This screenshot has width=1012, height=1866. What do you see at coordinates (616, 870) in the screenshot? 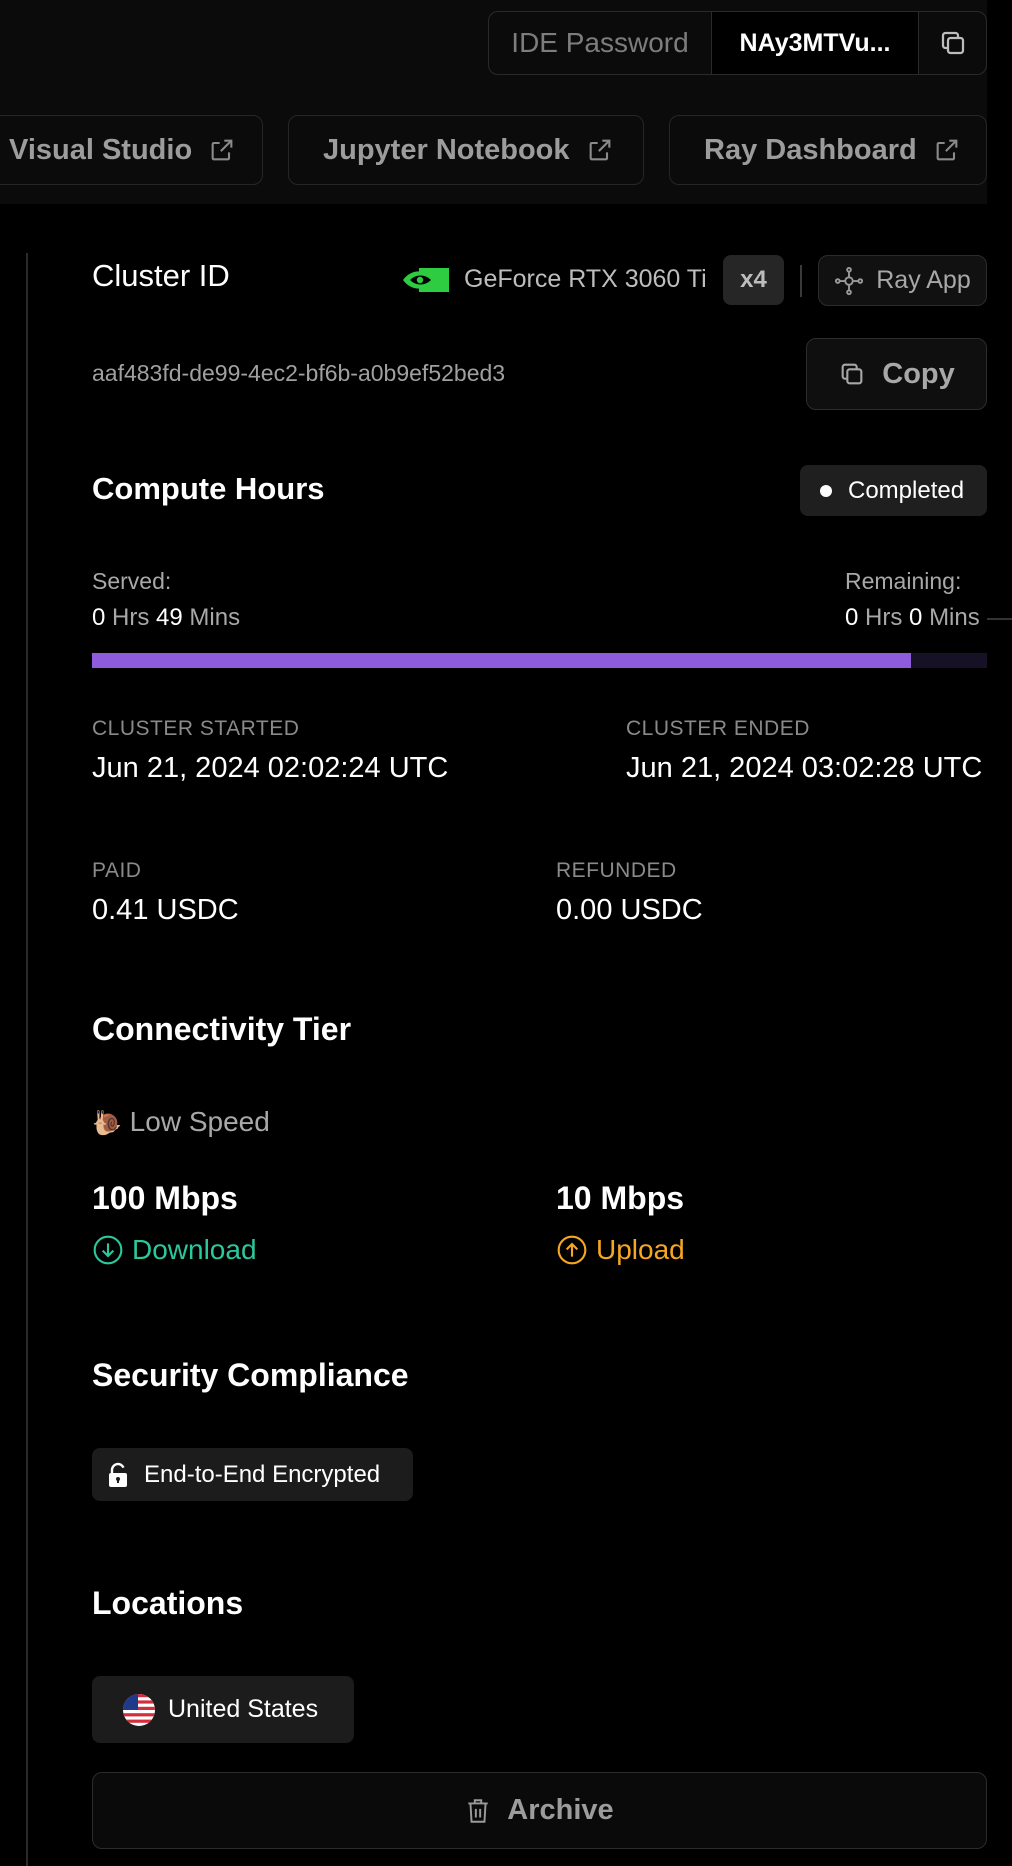
I see `refunded-label: REFUNDED` at bounding box center [616, 870].